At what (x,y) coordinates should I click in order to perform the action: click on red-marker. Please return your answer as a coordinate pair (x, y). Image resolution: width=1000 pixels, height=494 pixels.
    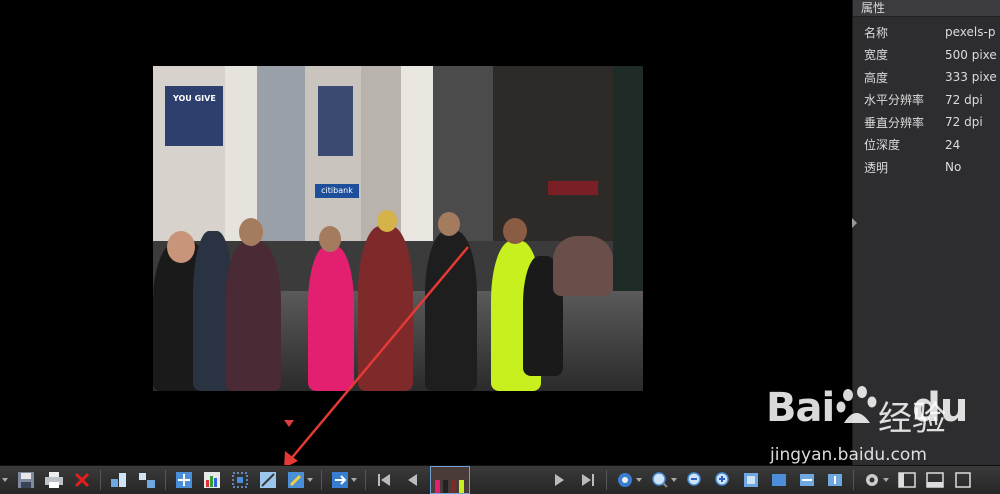
    Looking at the image, I should click on (289, 423).